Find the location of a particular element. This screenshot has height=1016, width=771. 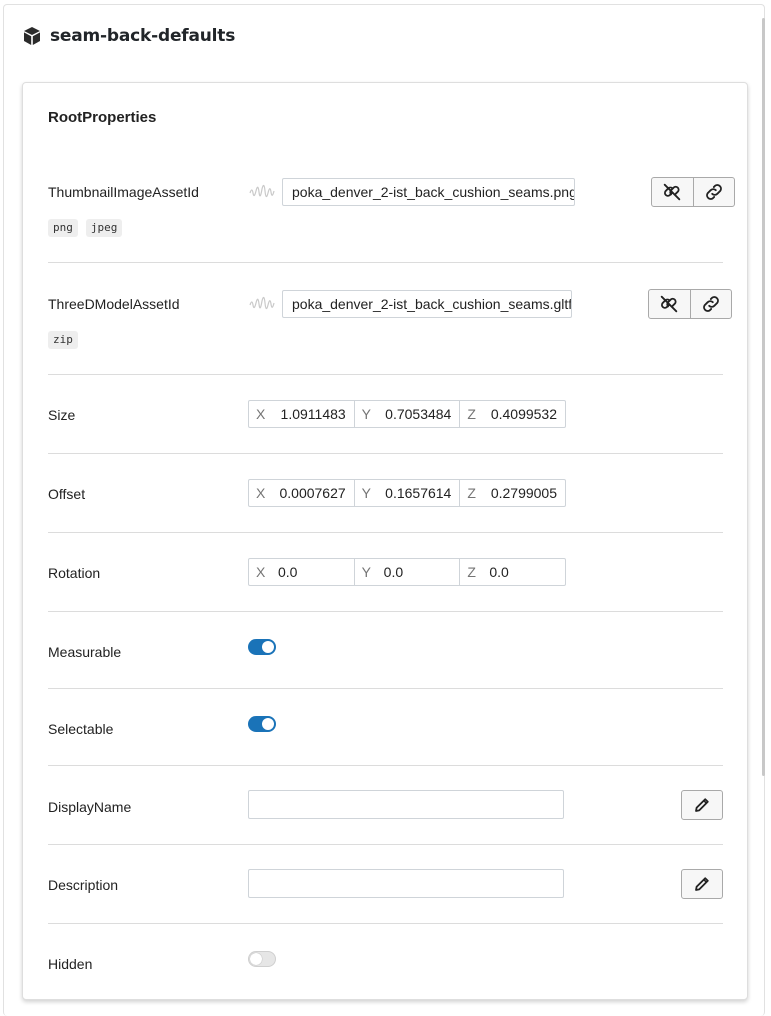

hidden-row: Hidden is located at coordinates (385, 959).